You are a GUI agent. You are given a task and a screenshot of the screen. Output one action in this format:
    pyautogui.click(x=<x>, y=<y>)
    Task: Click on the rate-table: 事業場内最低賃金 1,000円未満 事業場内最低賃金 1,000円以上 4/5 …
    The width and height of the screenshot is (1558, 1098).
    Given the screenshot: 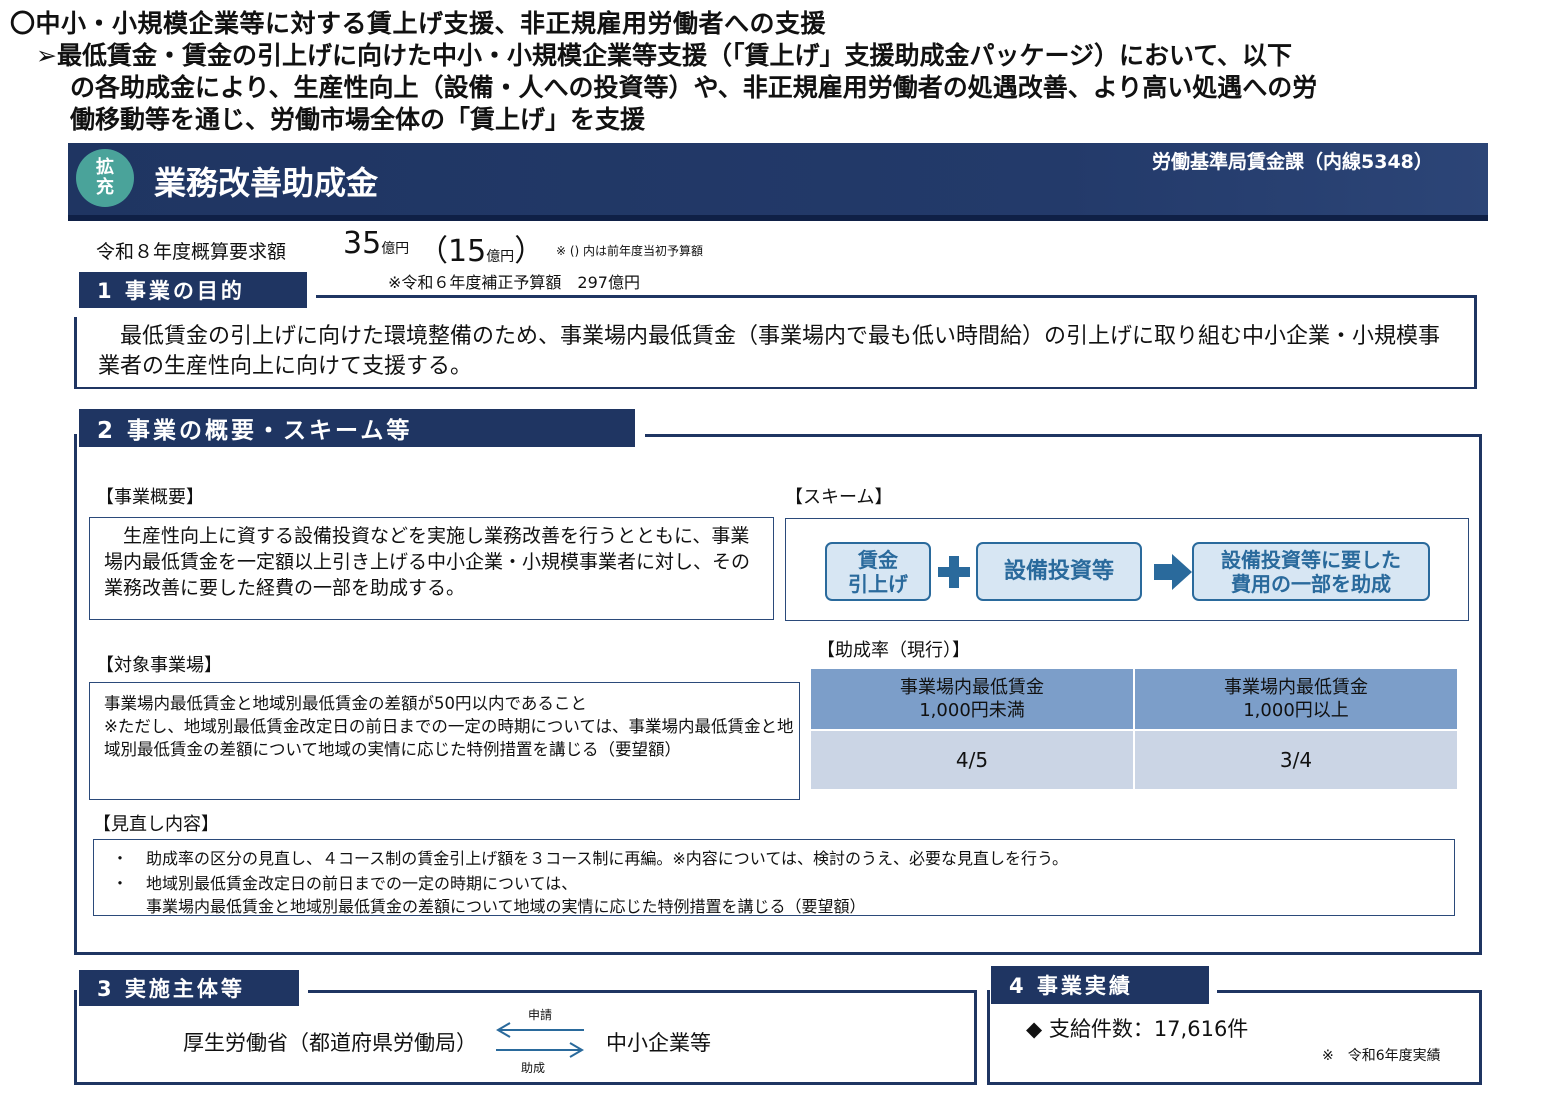 What is the action you would take?
    pyautogui.click(x=1134, y=729)
    